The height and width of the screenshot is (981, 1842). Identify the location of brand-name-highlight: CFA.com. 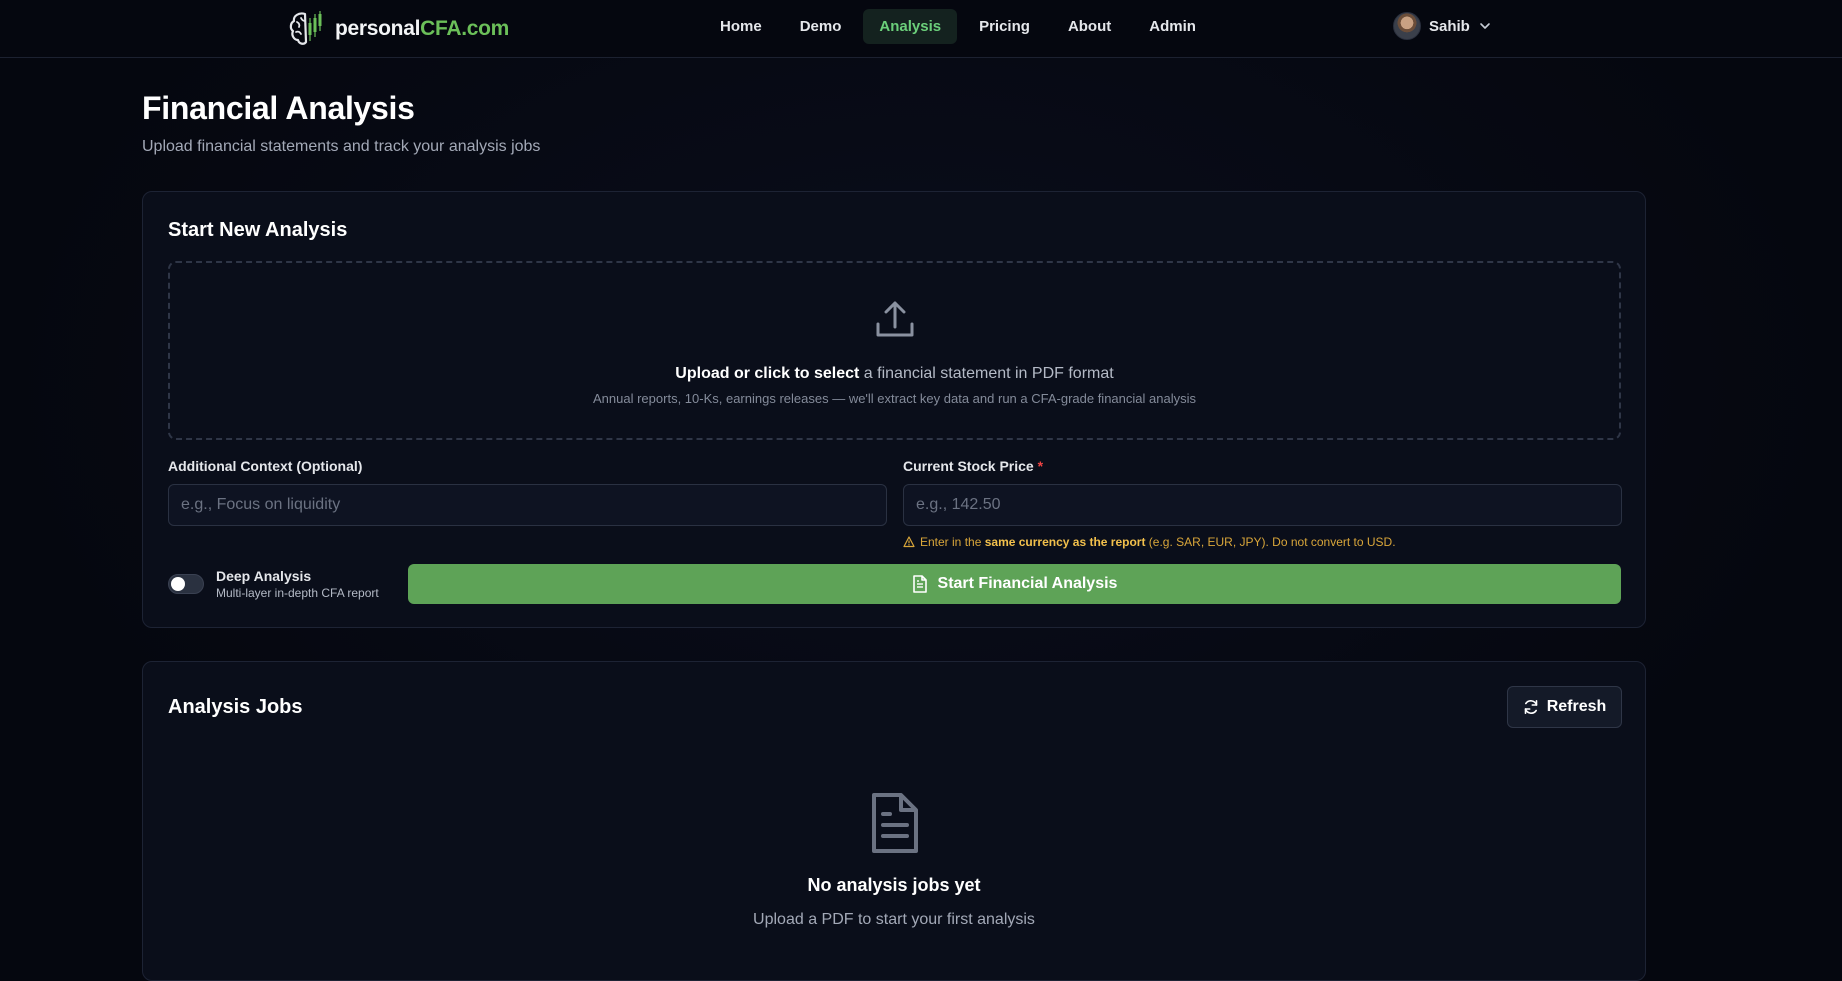
(465, 28).